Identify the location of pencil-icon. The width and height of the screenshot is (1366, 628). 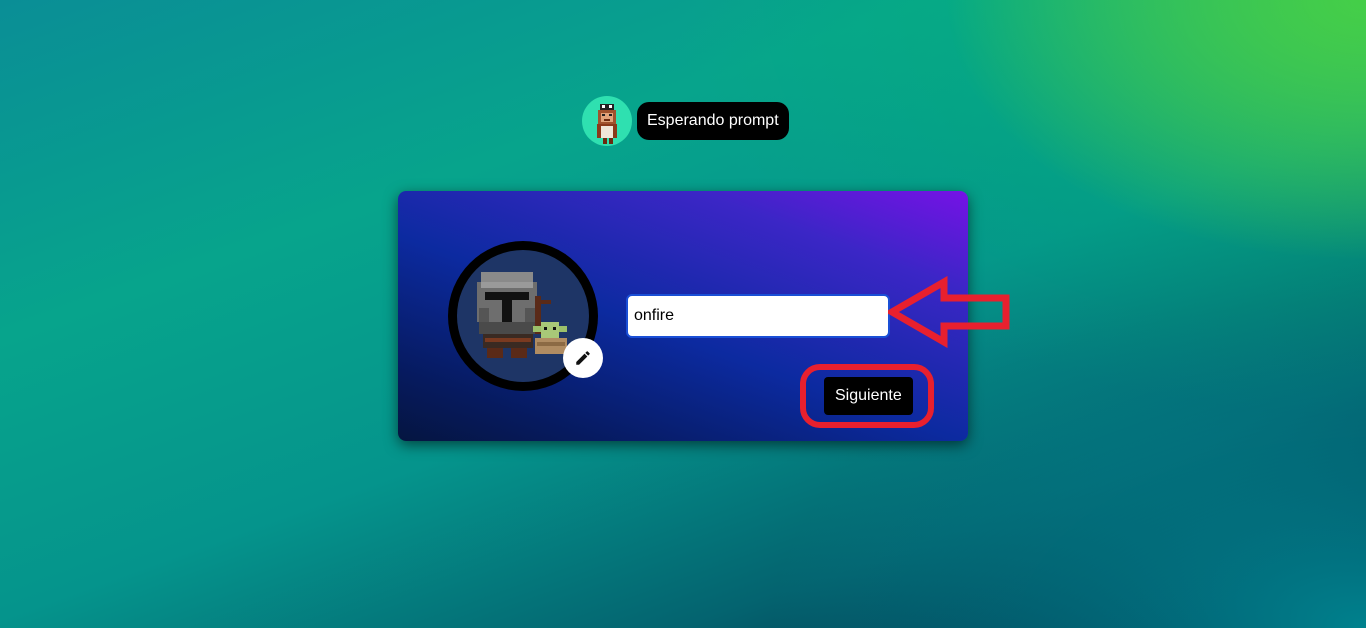
(583, 358).